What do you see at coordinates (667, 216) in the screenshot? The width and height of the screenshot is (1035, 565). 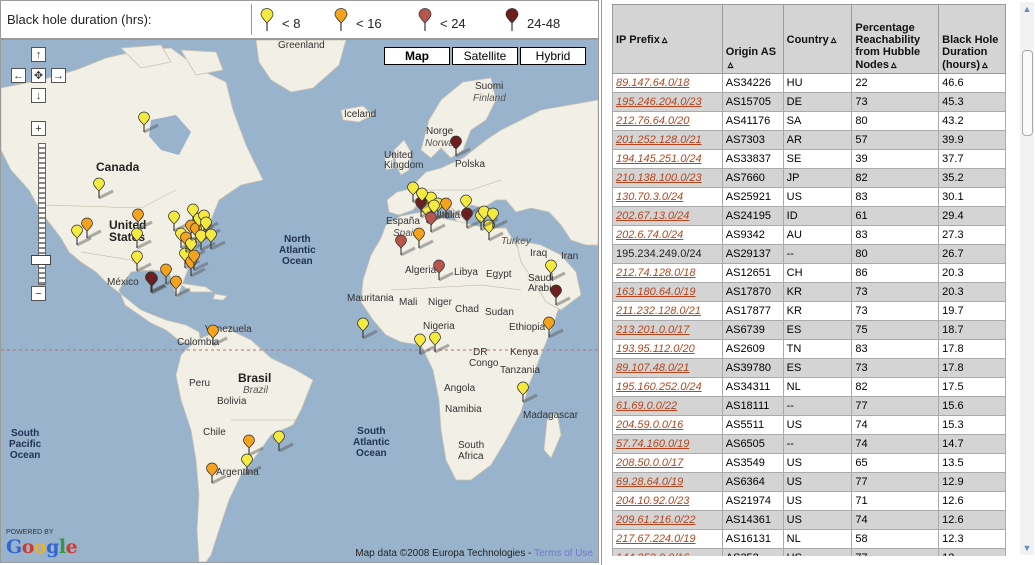 I see `cell-ip-prefix: 202.67.13.0/24` at bounding box center [667, 216].